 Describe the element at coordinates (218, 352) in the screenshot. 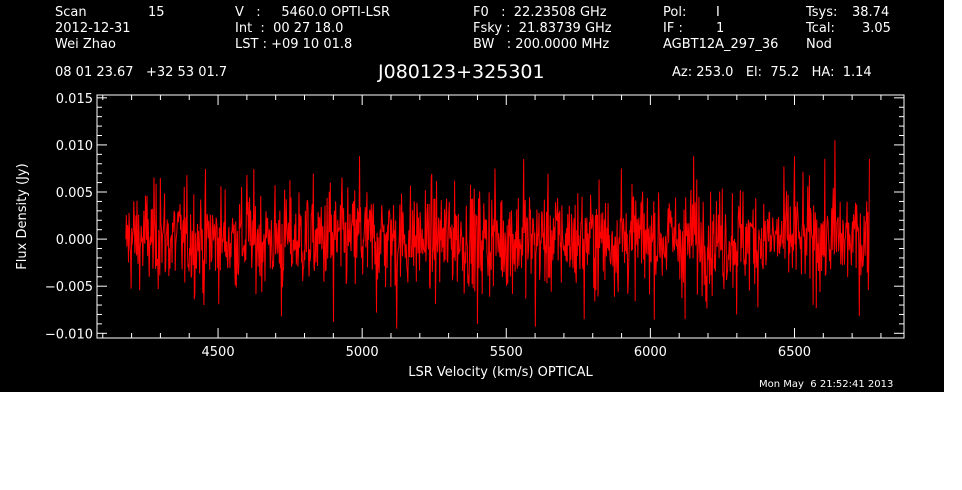

I see `x-tick-label: 4500` at that location.